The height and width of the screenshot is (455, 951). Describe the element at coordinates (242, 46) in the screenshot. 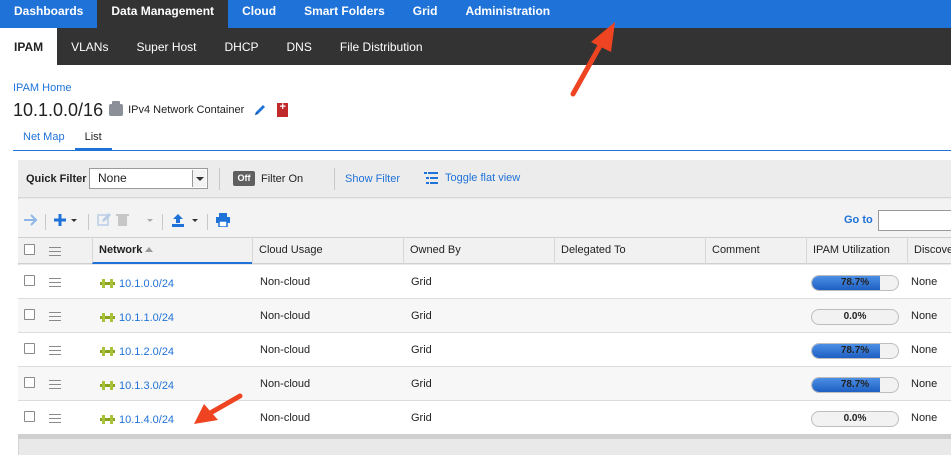

I see `subnav-dhcp: DHCP` at that location.